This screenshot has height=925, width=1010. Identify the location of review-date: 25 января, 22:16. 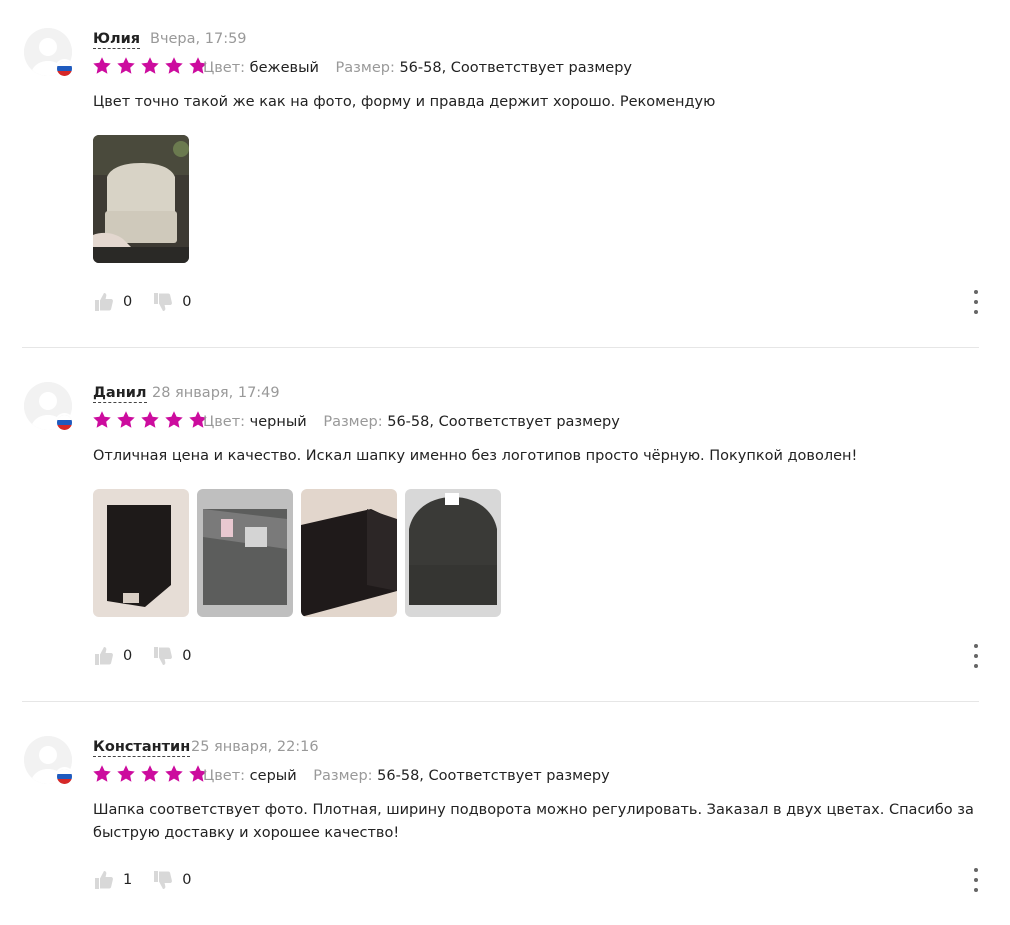
(255, 747).